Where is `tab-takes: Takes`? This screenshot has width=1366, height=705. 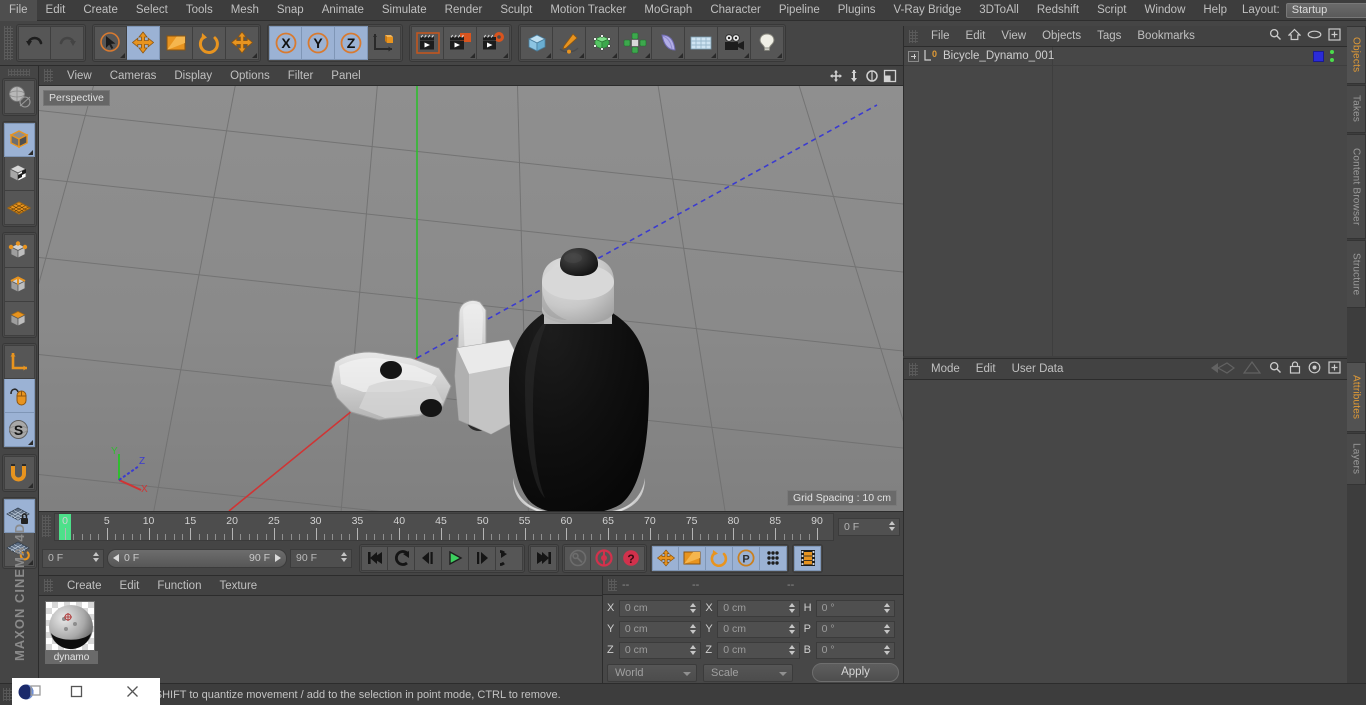 tab-takes: Takes is located at coordinates (1356, 109).